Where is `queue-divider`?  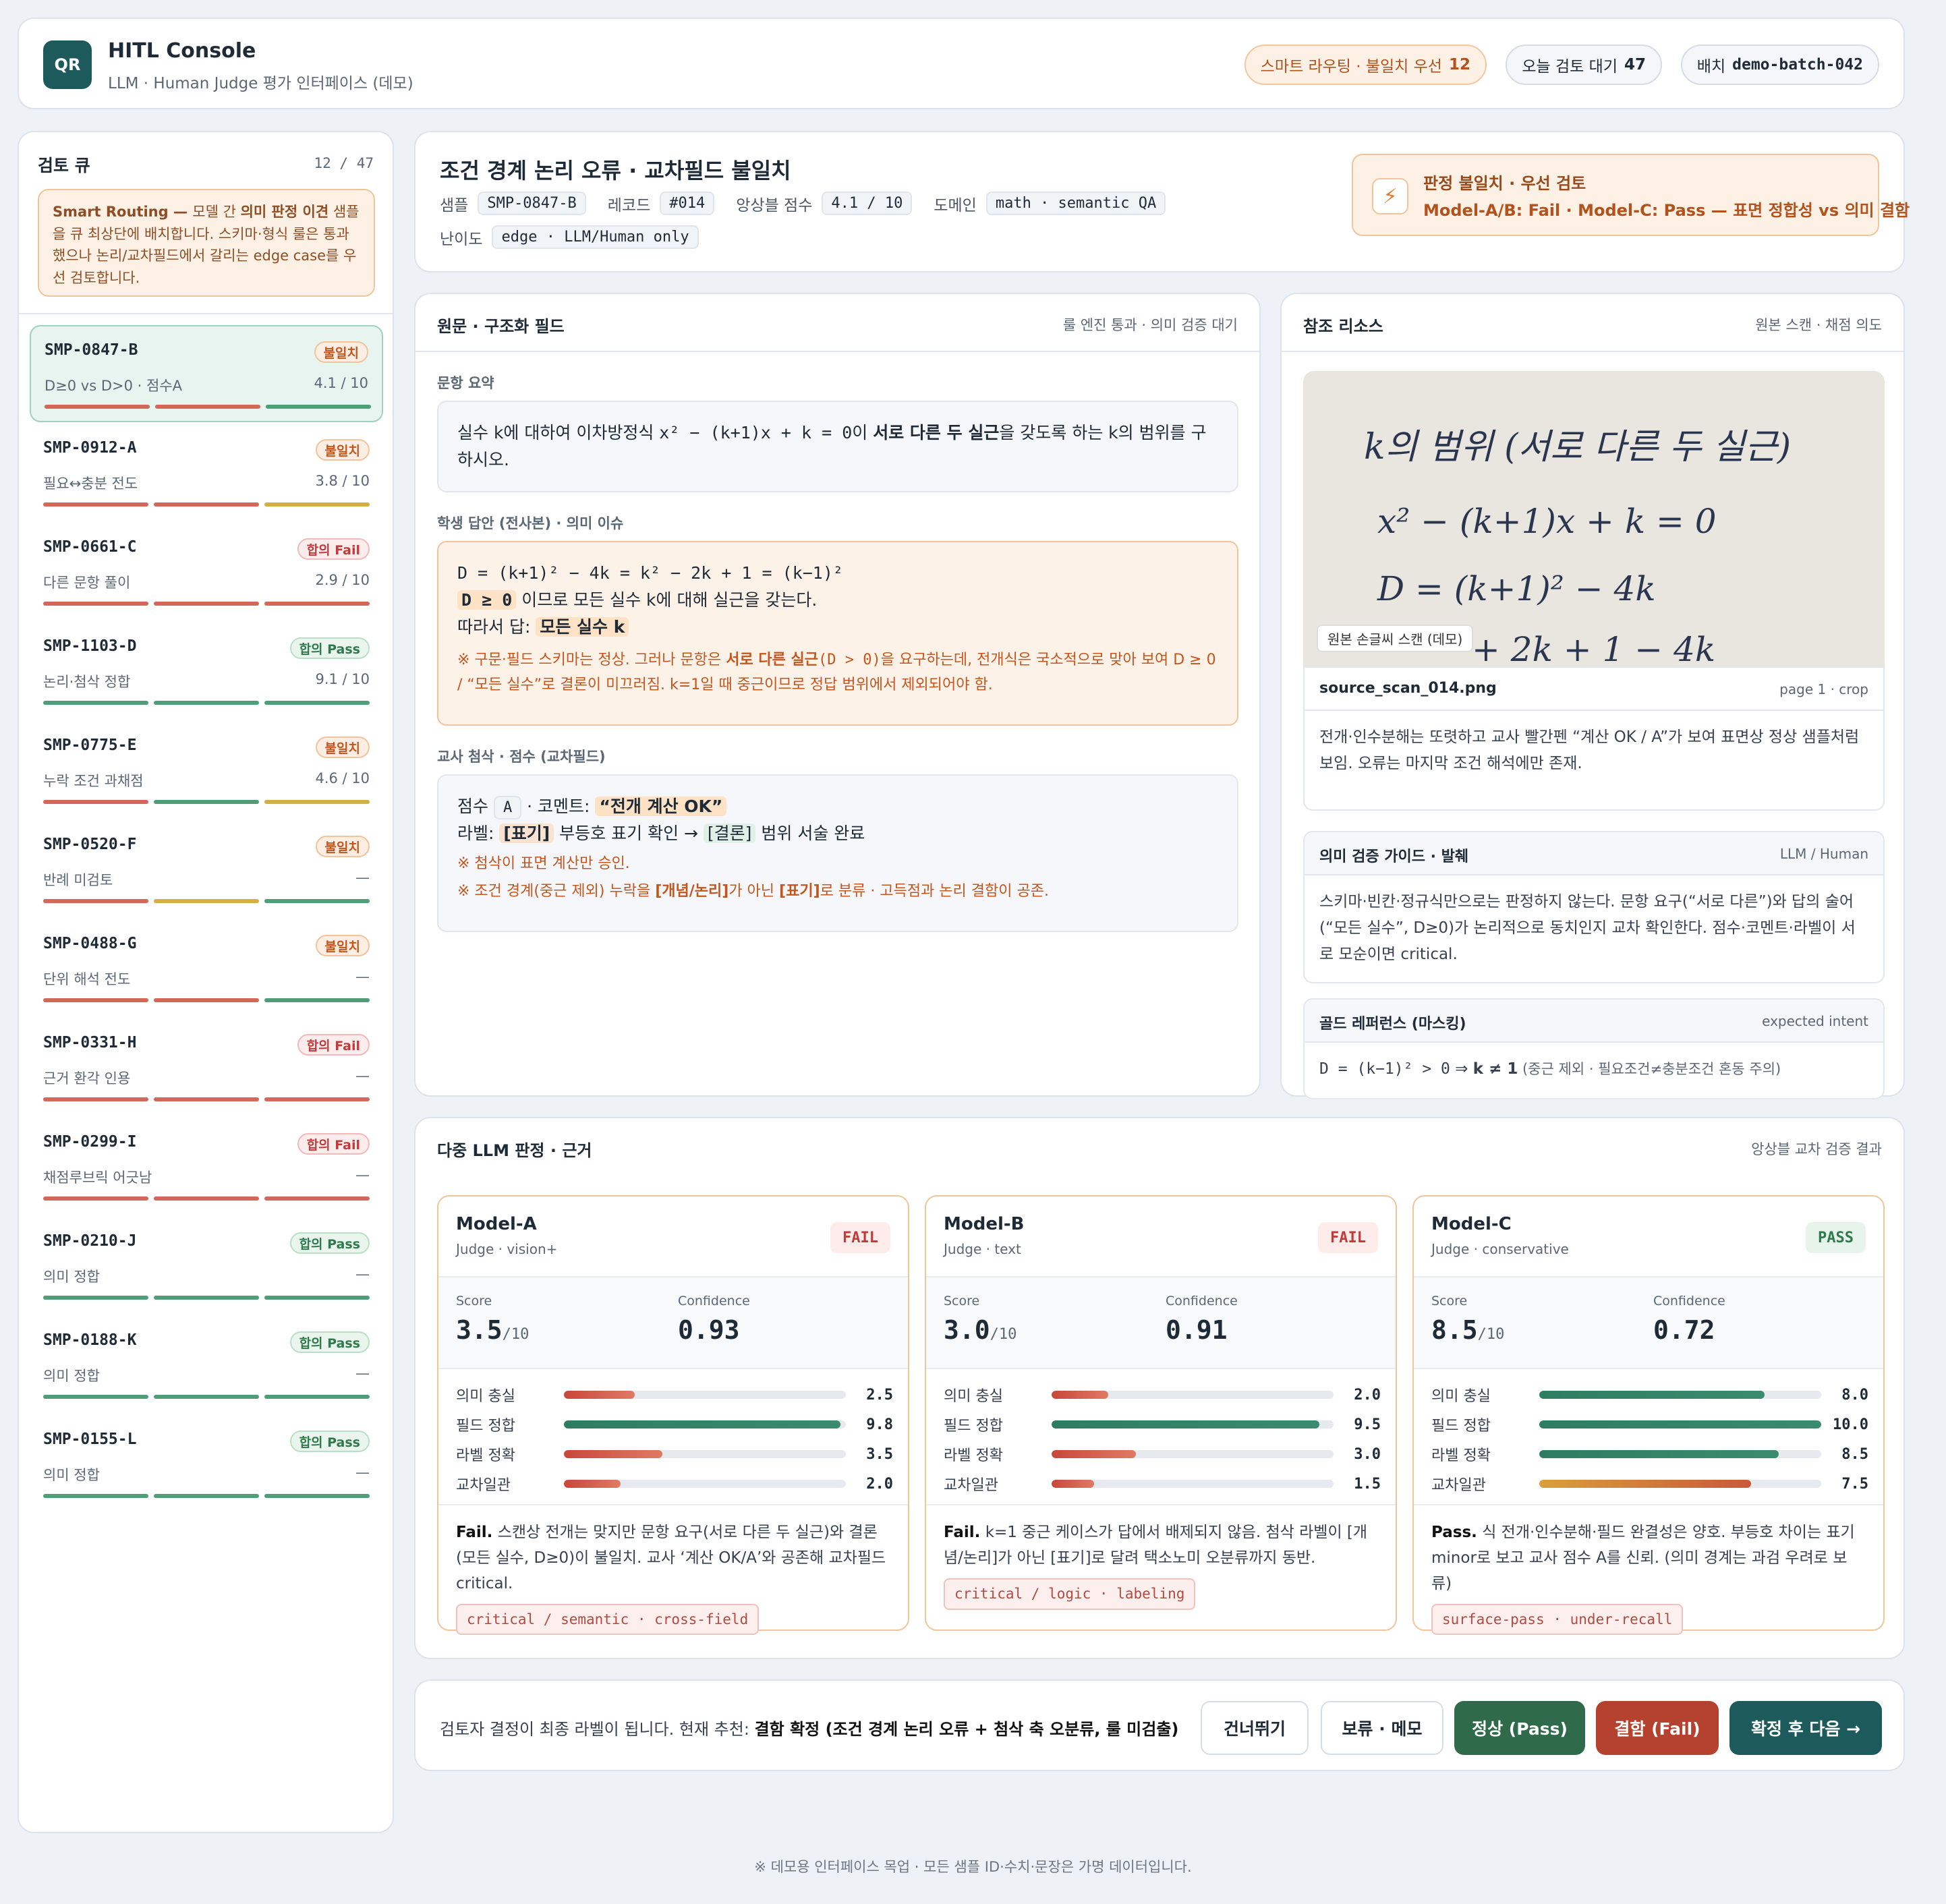 queue-divider is located at coordinates (206, 314).